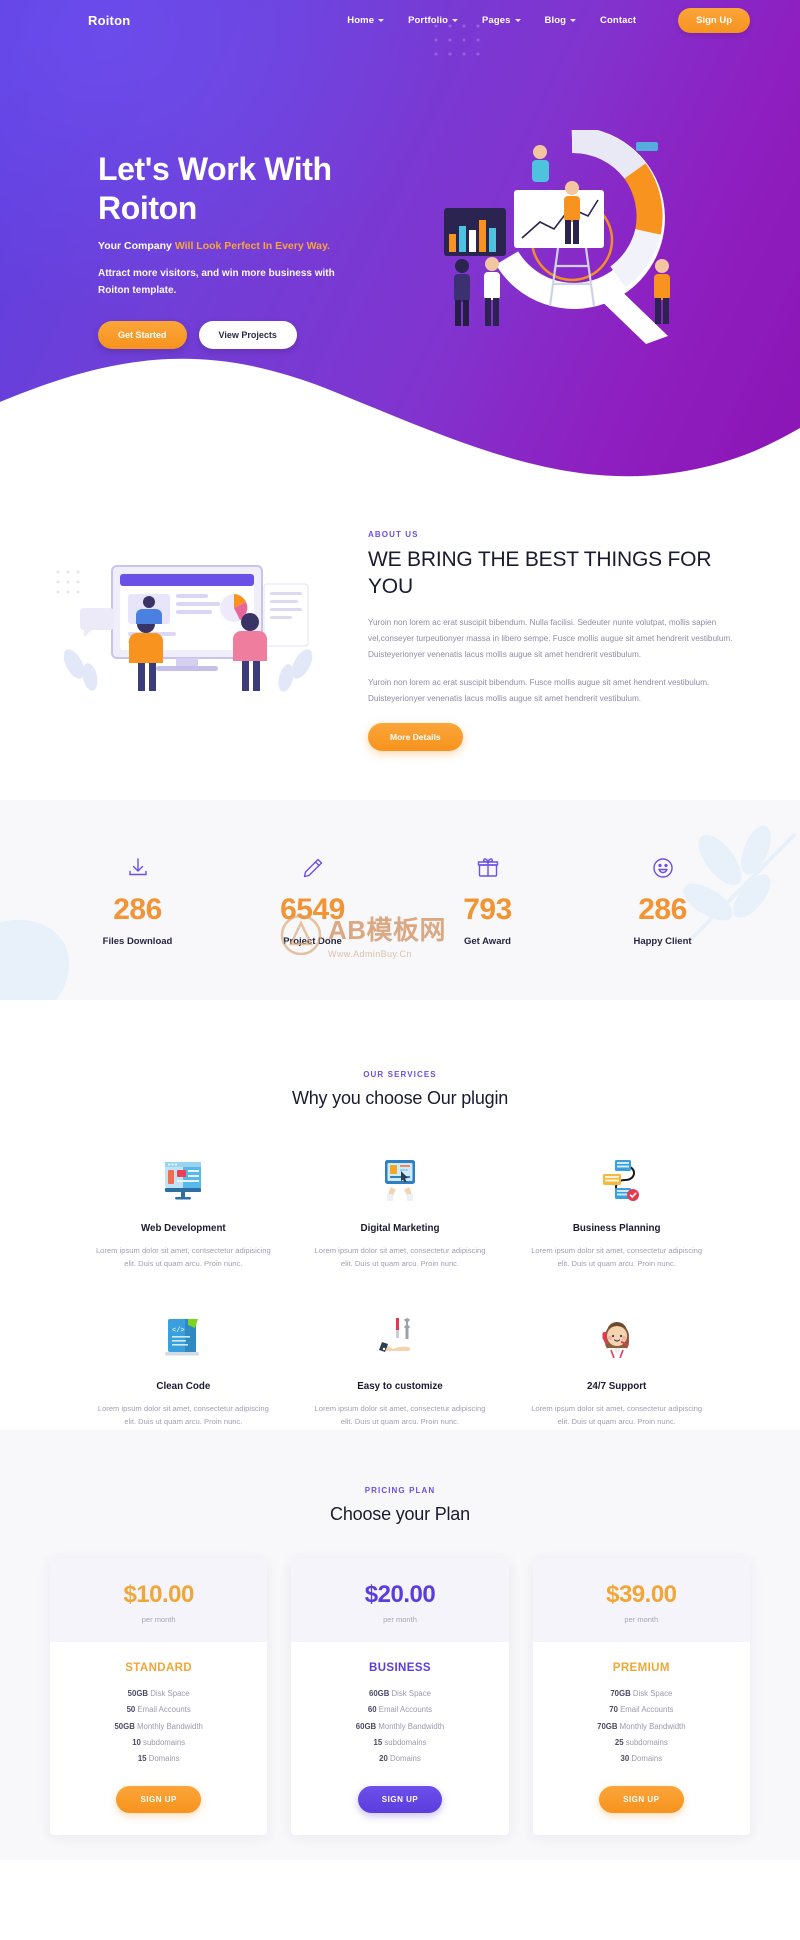  What do you see at coordinates (618, 20) in the screenshot?
I see `nav-item-contact: Contact` at bounding box center [618, 20].